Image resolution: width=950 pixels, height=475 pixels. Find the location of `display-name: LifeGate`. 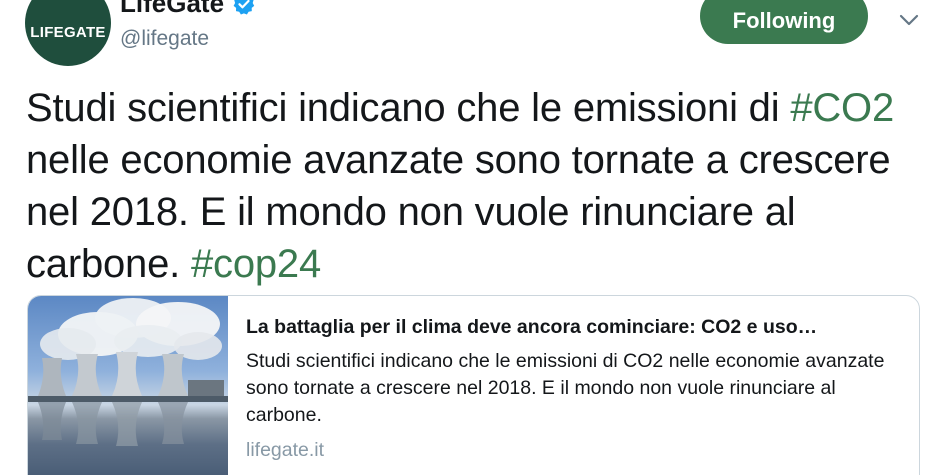

display-name: LifeGate is located at coordinates (172, 9).